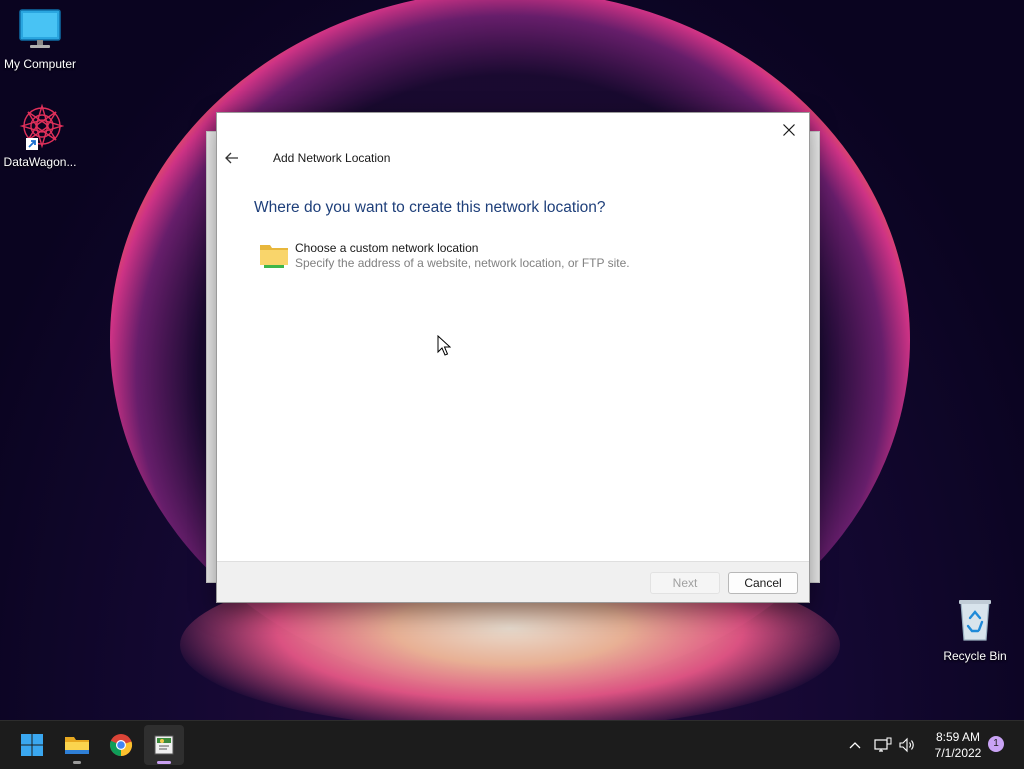 The height and width of the screenshot is (769, 1024). What do you see at coordinates (958, 745) in the screenshot?
I see `clock: 8:59 AM 7/1/2022` at bounding box center [958, 745].